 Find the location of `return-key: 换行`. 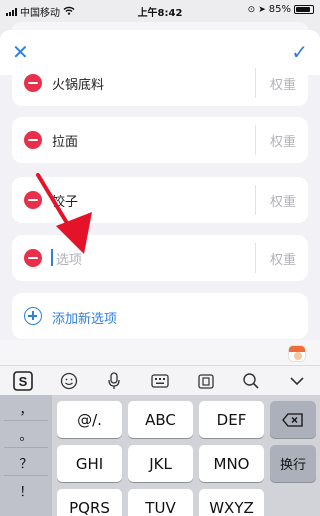

return-key: 换行 is located at coordinates (293, 463).